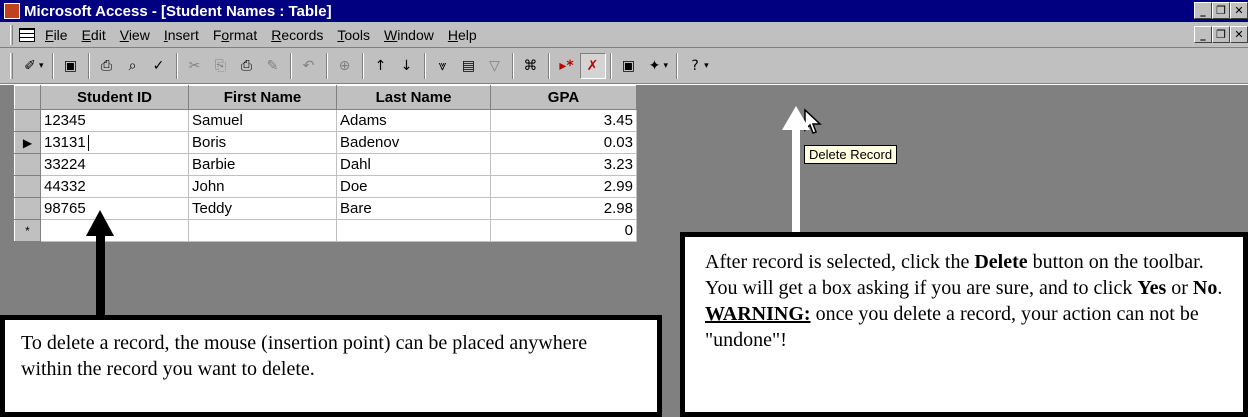  I want to click on cell-student-id: 13131, so click(114, 142).